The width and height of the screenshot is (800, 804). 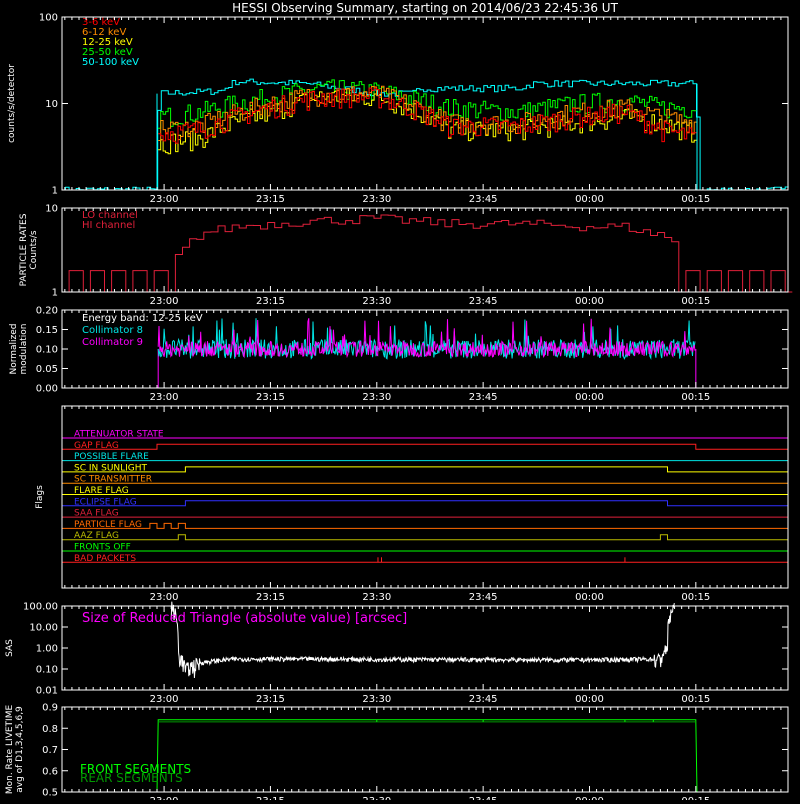 I want to click on y-tick-label: 0.00, so click(x=47, y=389).